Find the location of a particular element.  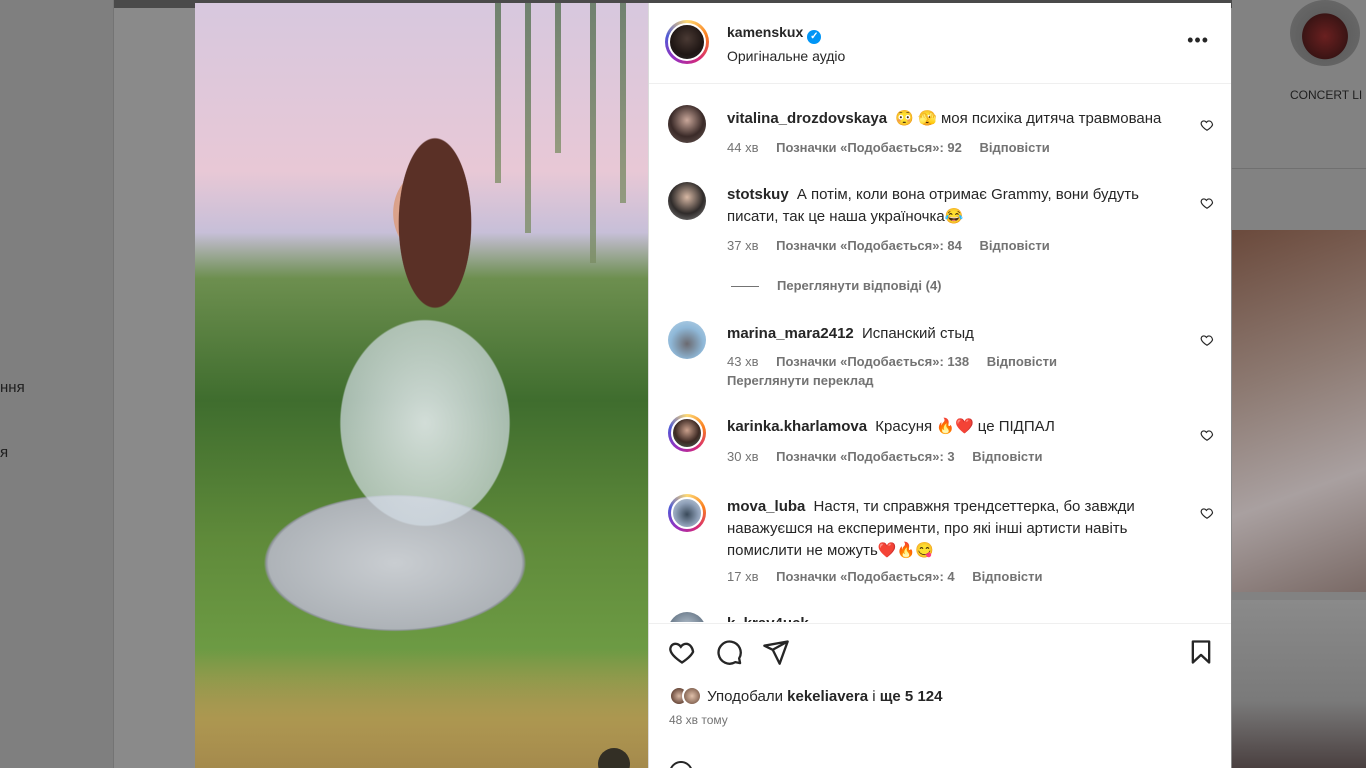

emoji-picker-icon is located at coordinates (681, 764).